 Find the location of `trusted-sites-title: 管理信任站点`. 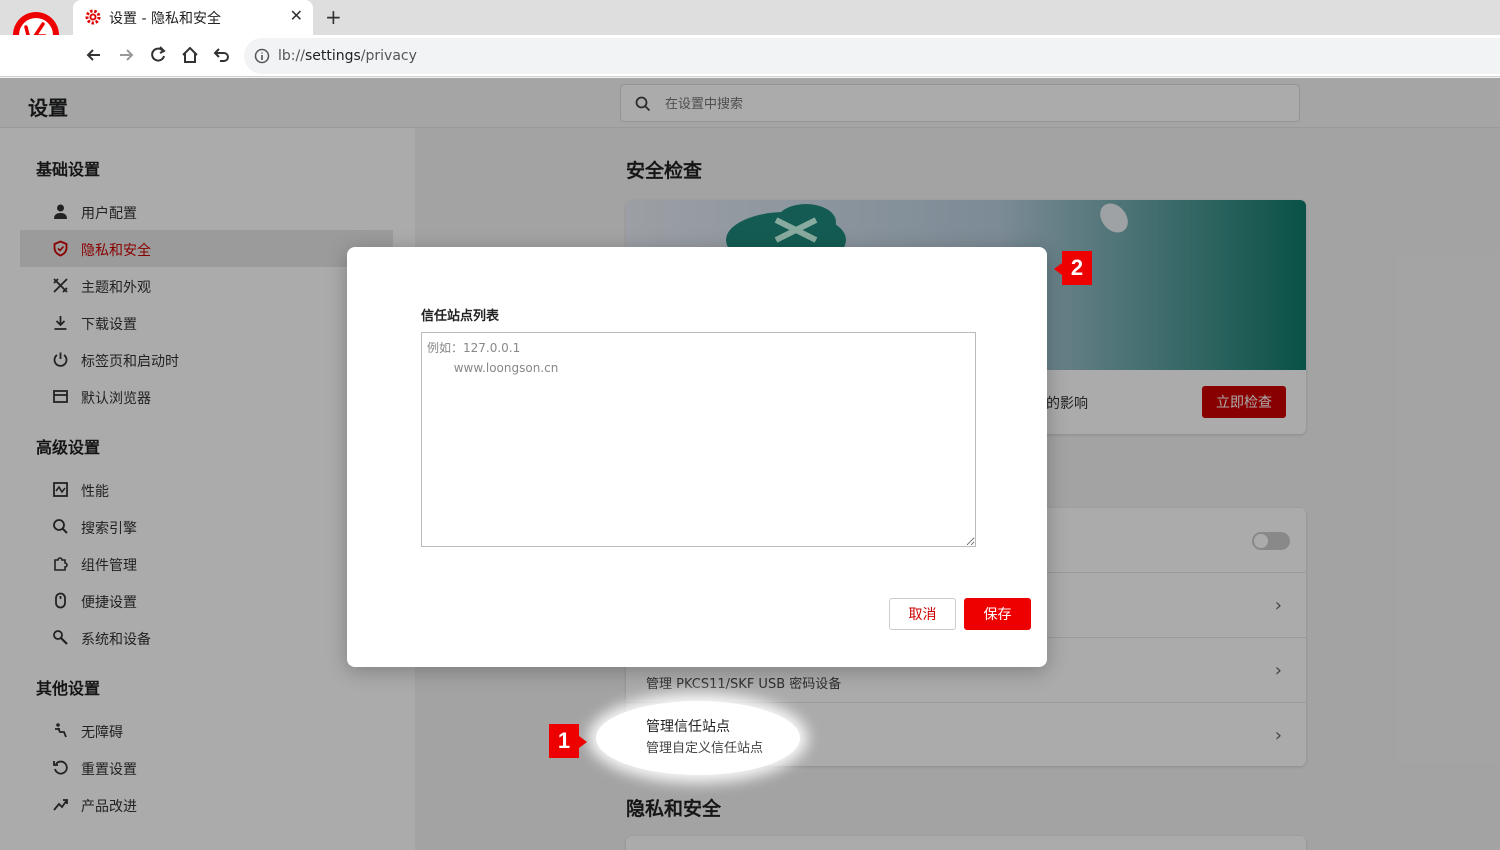

trusted-sites-title: 管理信任站点 is located at coordinates (688, 727).